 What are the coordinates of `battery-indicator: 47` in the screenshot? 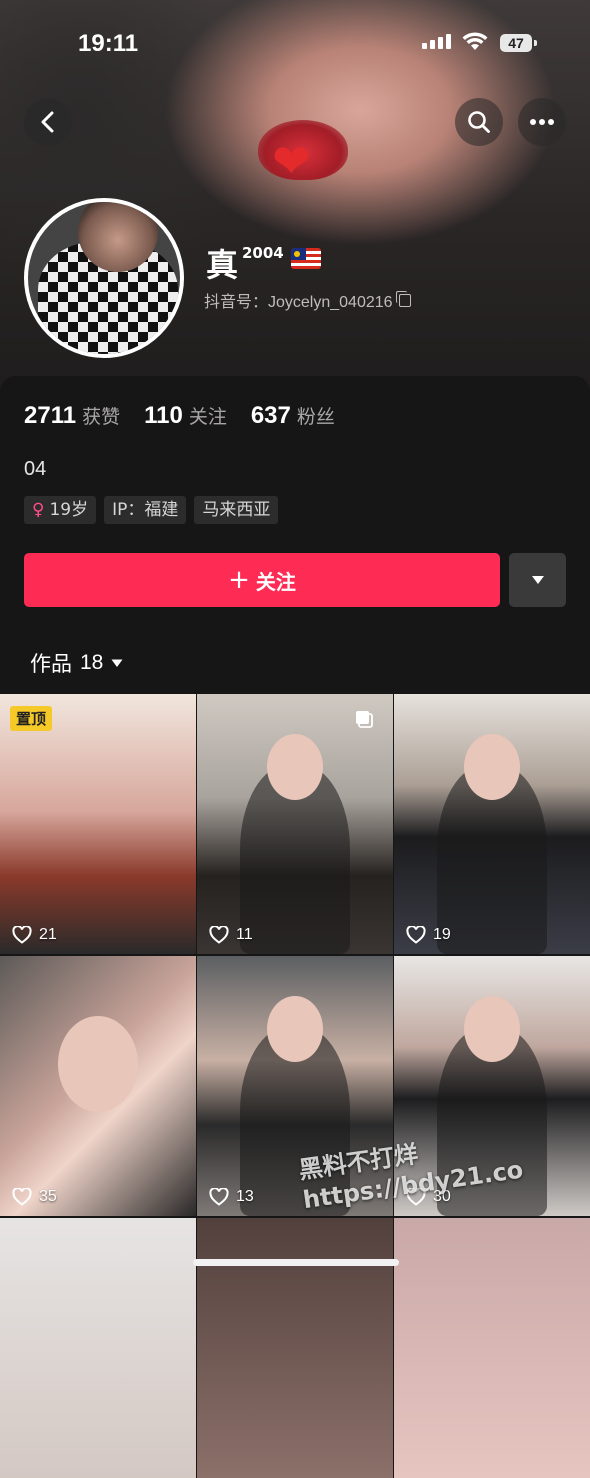 It's located at (518, 43).